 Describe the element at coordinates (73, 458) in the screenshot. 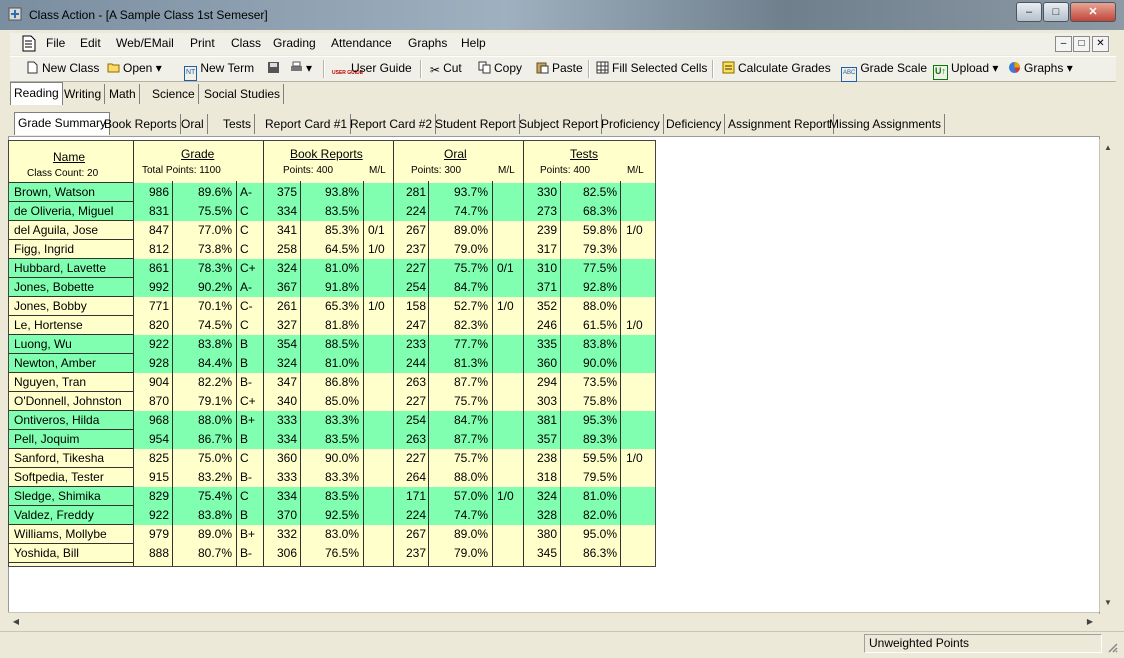

I see `student-name: Sanford, Tikesha` at that location.